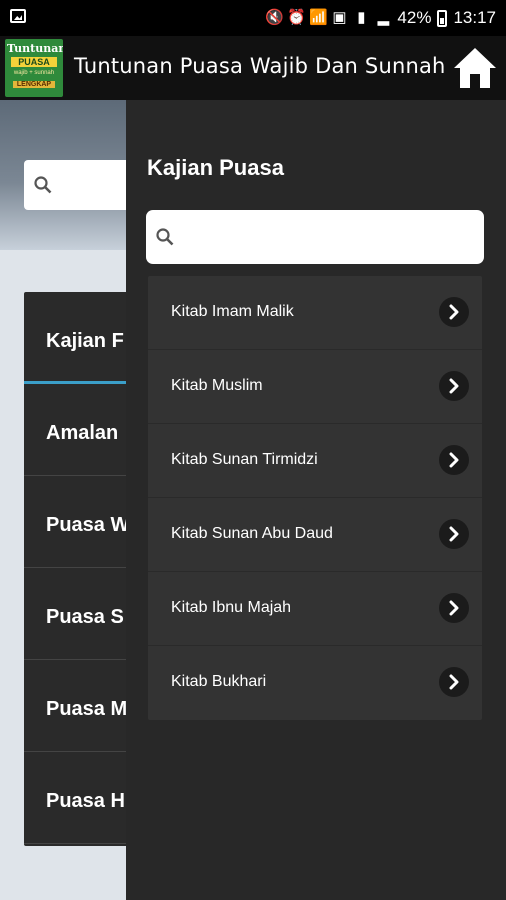 Image resolution: width=506 pixels, height=900 pixels. I want to click on list-item: Puasa W, so click(79, 522).